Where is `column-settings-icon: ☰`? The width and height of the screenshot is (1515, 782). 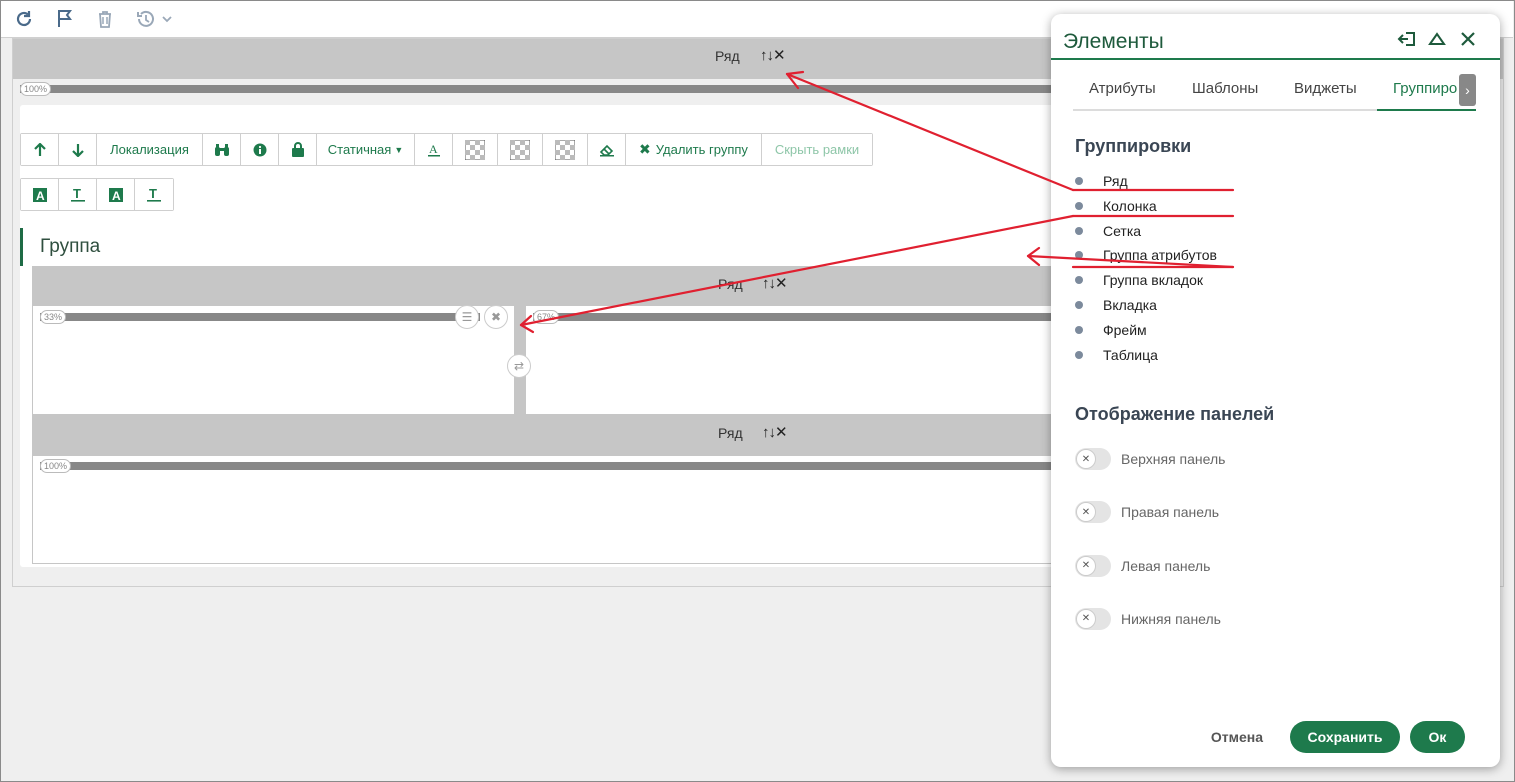 column-settings-icon: ☰ is located at coordinates (467, 317).